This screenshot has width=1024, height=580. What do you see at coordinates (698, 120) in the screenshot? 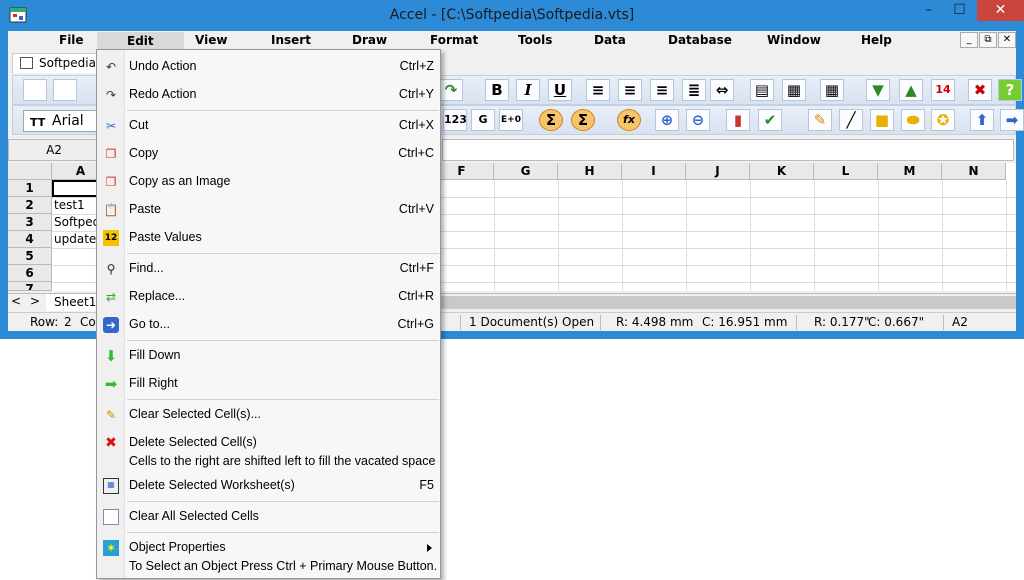
I see `zoom-out-icon: ⊖` at bounding box center [698, 120].